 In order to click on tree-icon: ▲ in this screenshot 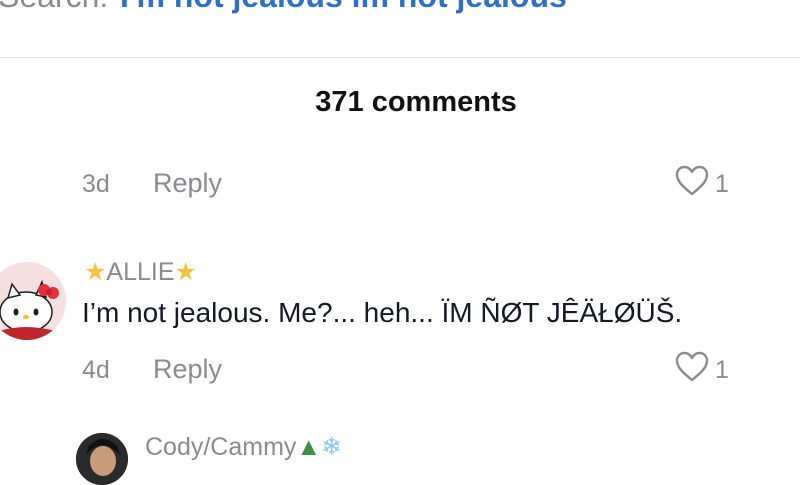, I will do `click(309, 447)`.